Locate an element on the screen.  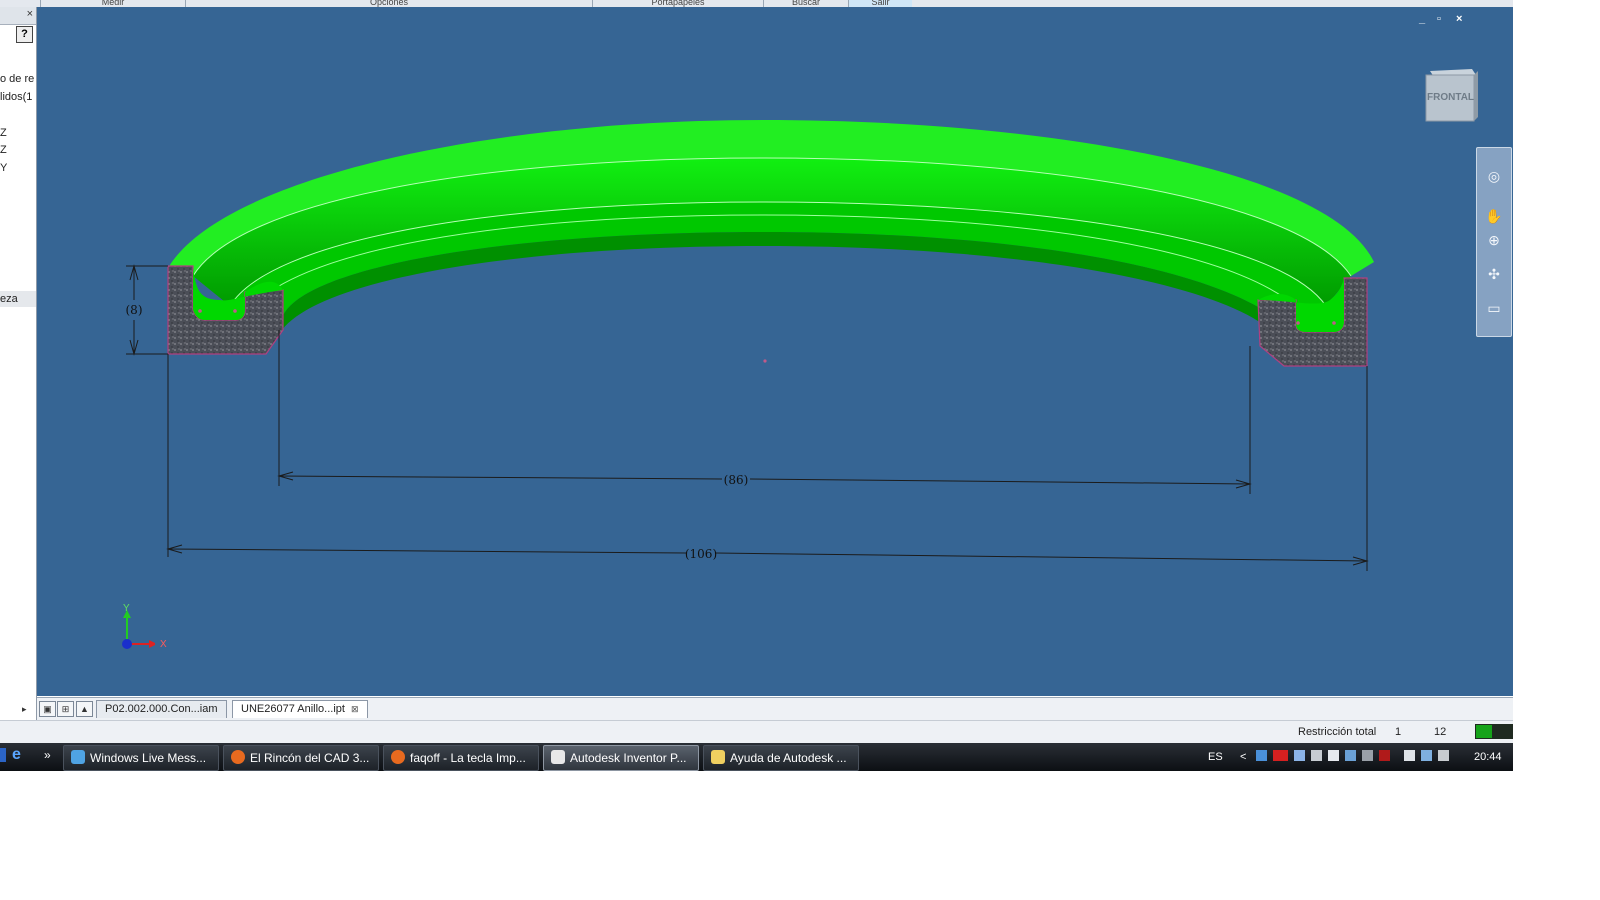
system-tray-status-icons is located at coordinates (1434, 757).